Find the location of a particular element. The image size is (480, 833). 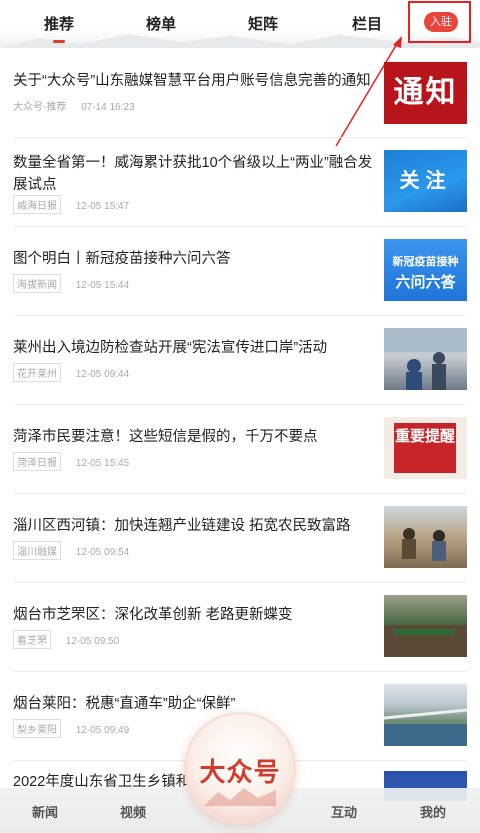

news-thumbnail: 关注 is located at coordinates (425, 181).